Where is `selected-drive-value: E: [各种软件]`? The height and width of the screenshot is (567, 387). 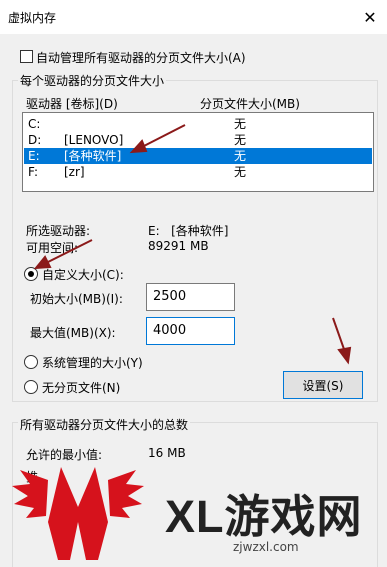 selected-drive-value: E: [各种软件] is located at coordinates (188, 231).